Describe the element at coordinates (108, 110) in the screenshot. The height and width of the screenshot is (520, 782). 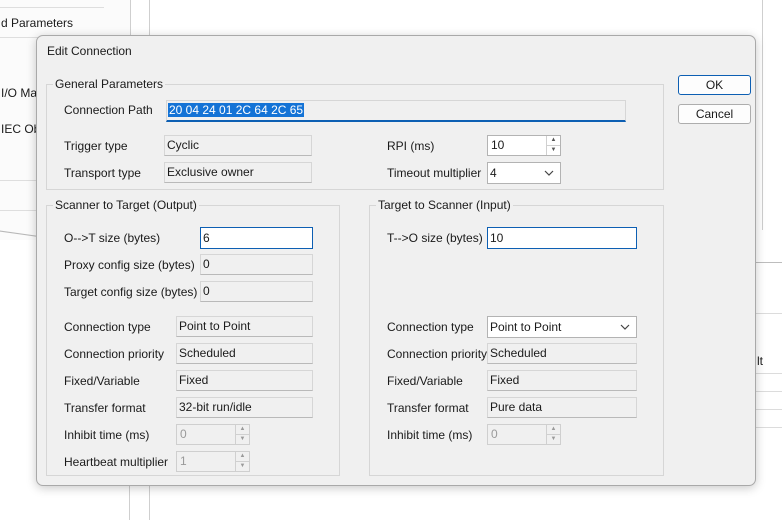
I see `connection-path-label: Connection Path` at that location.